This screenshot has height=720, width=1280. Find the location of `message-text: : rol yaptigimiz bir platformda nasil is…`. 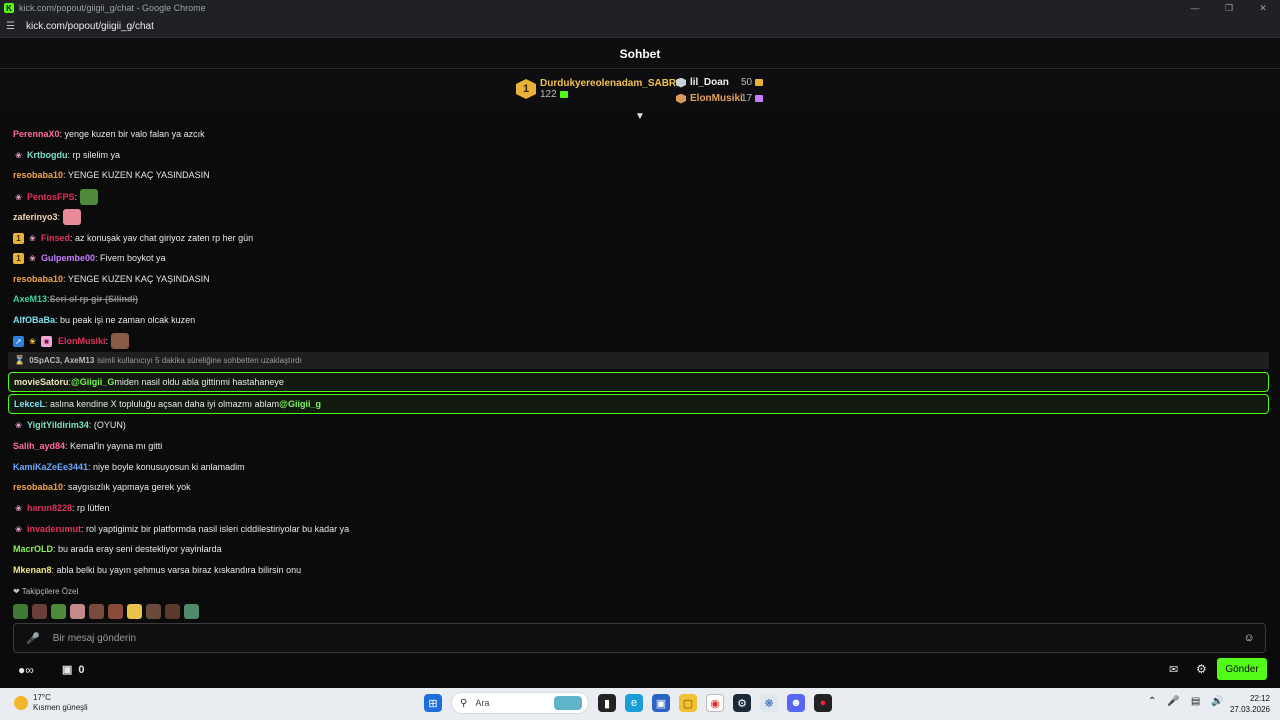

message-text: : rol yaptigimiz bir platformda nasil is… is located at coordinates (215, 529).